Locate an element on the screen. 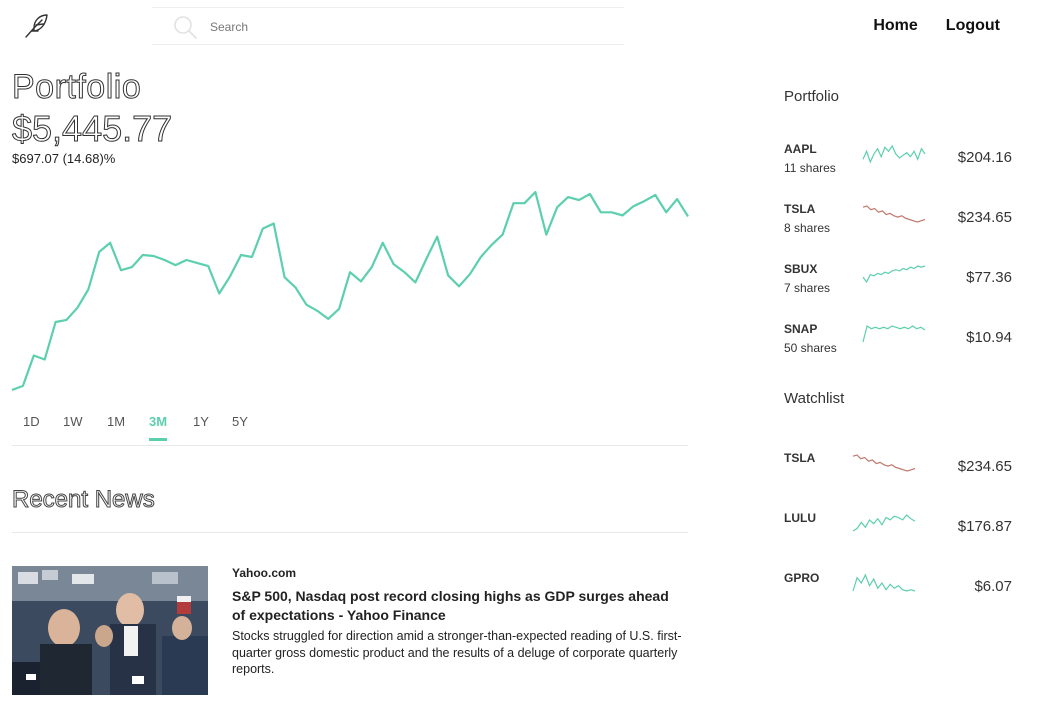 The height and width of the screenshot is (706, 1064). stock-symbol: AAPL is located at coordinates (800, 149).